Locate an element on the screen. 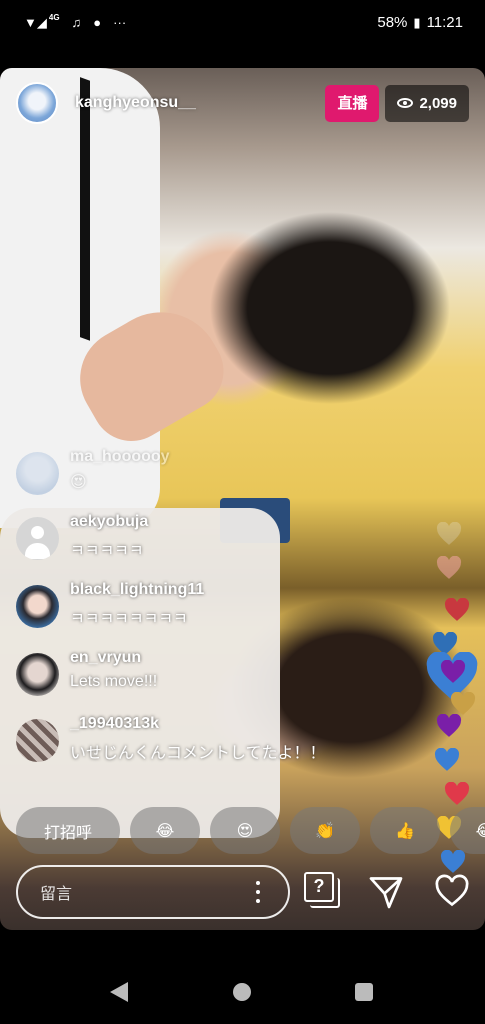 The width and height of the screenshot is (485, 1024). viewer-count: 2,099 is located at coordinates (438, 103).